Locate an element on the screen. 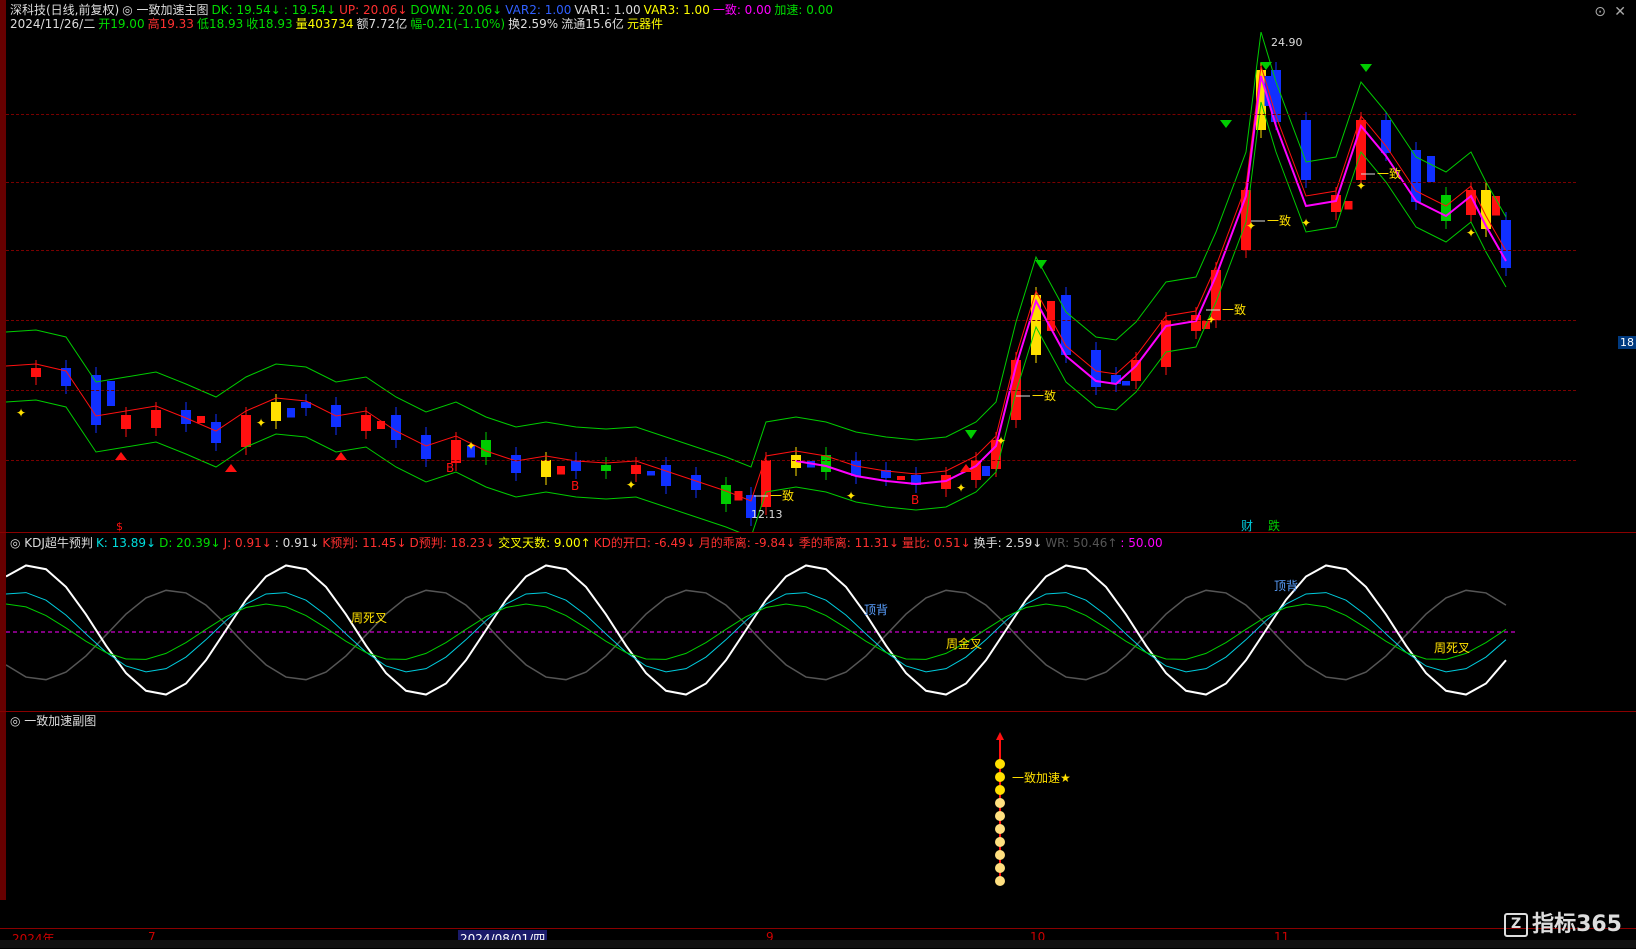  header-value-item: VAR2: 1.00 is located at coordinates (538, 10).